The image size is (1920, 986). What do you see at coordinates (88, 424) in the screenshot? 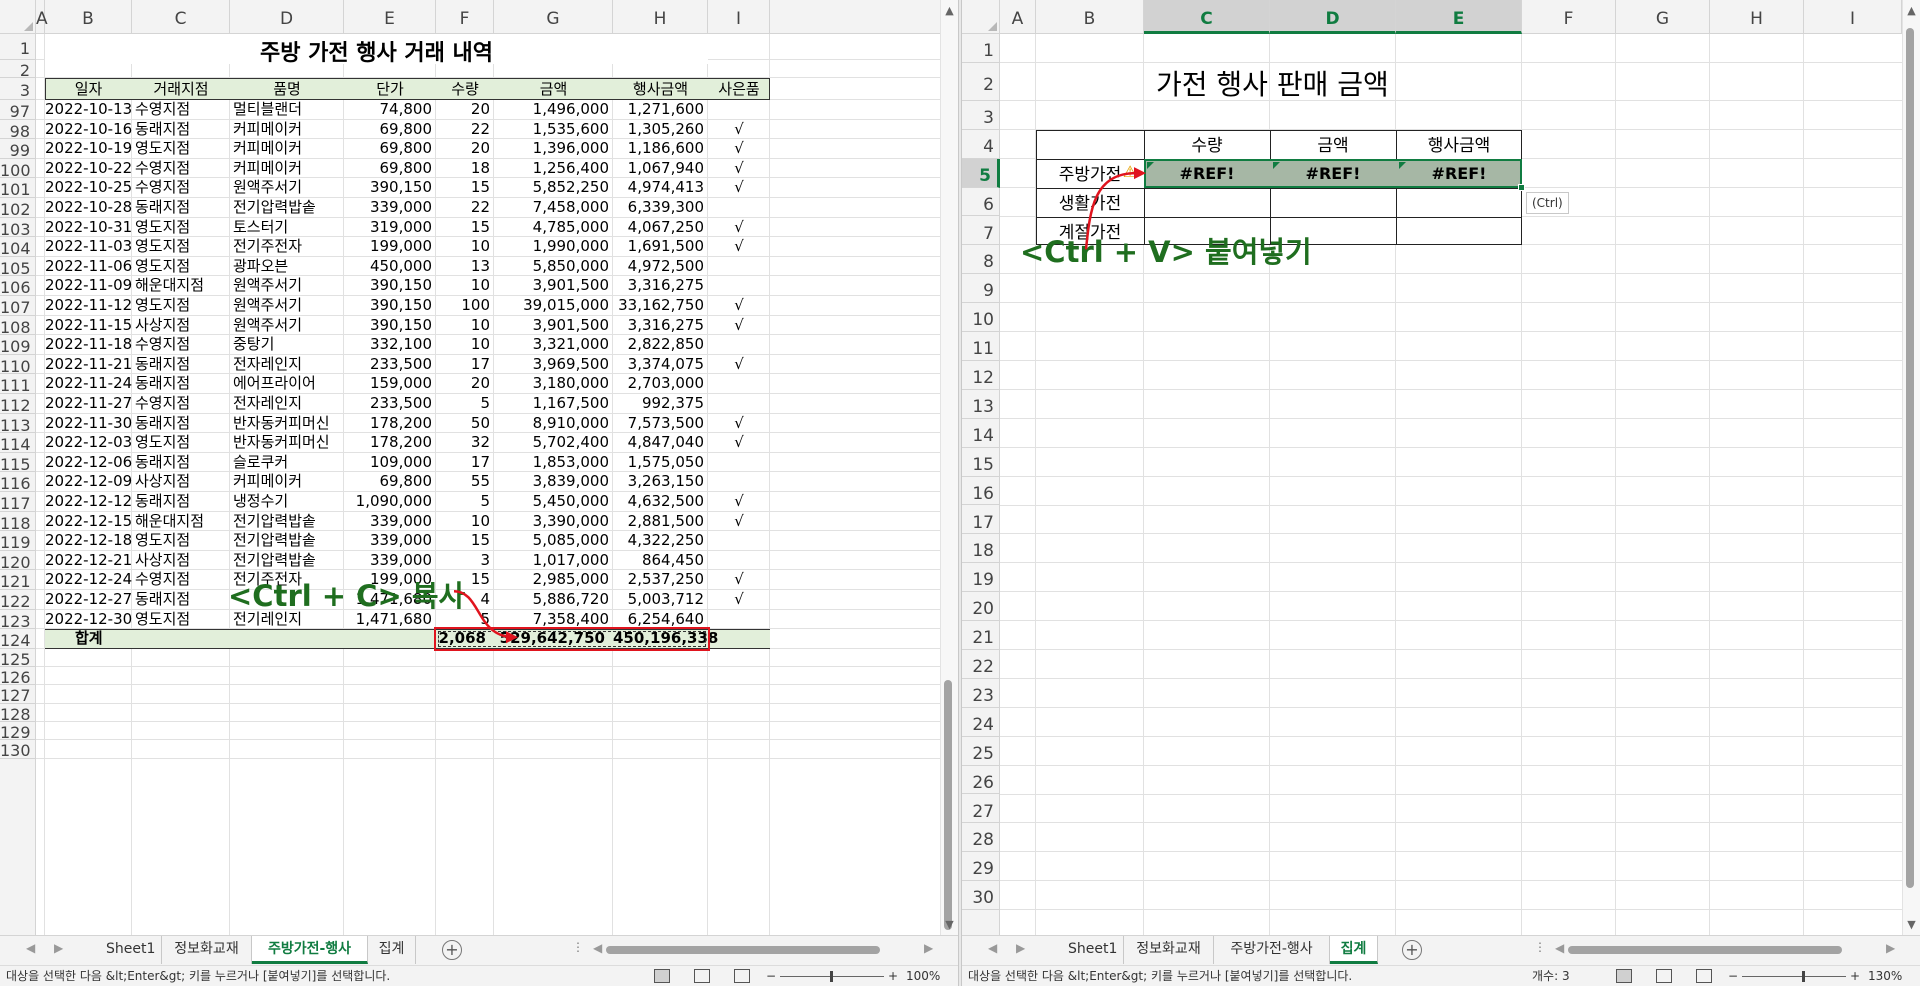
I see `cell-date: 2022-11-30` at bounding box center [88, 424].